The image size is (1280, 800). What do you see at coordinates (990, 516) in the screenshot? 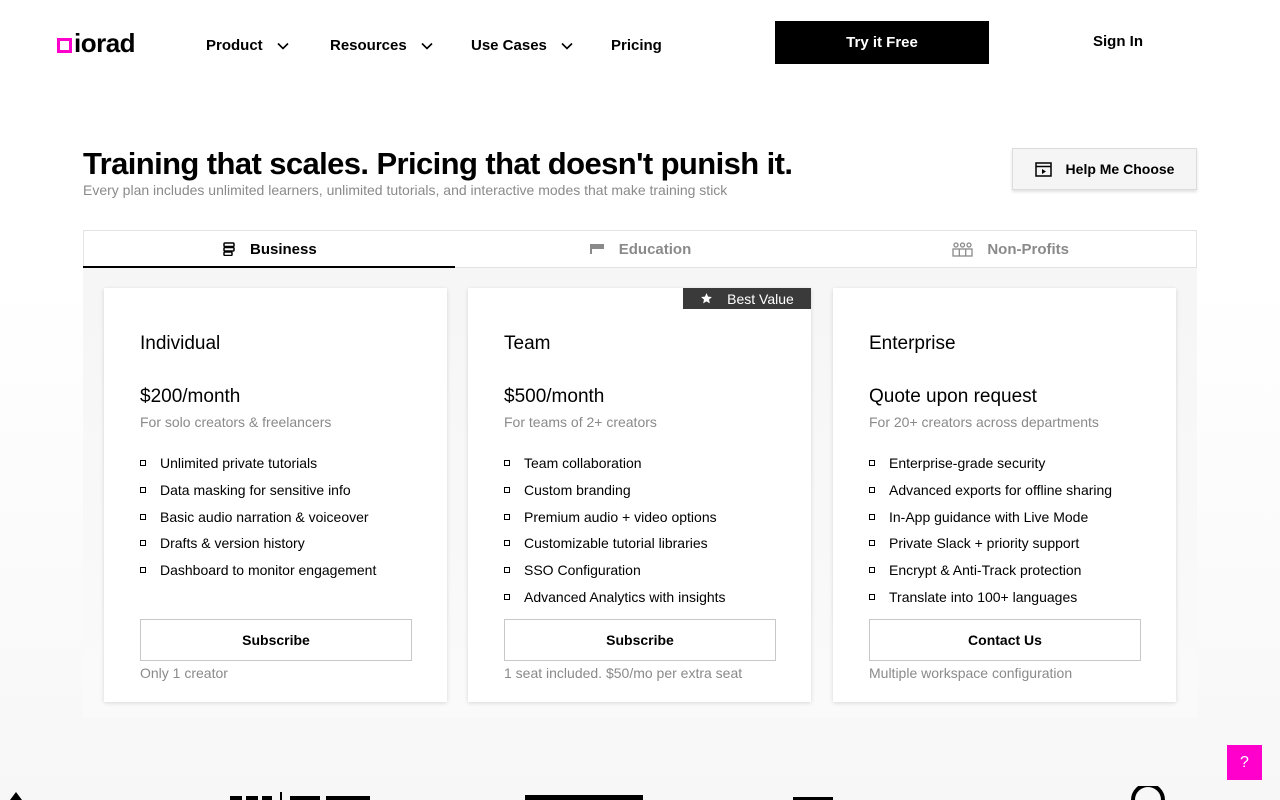
I see `feature-item: In-App guidance with Live Mode` at bounding box center [990, 516].